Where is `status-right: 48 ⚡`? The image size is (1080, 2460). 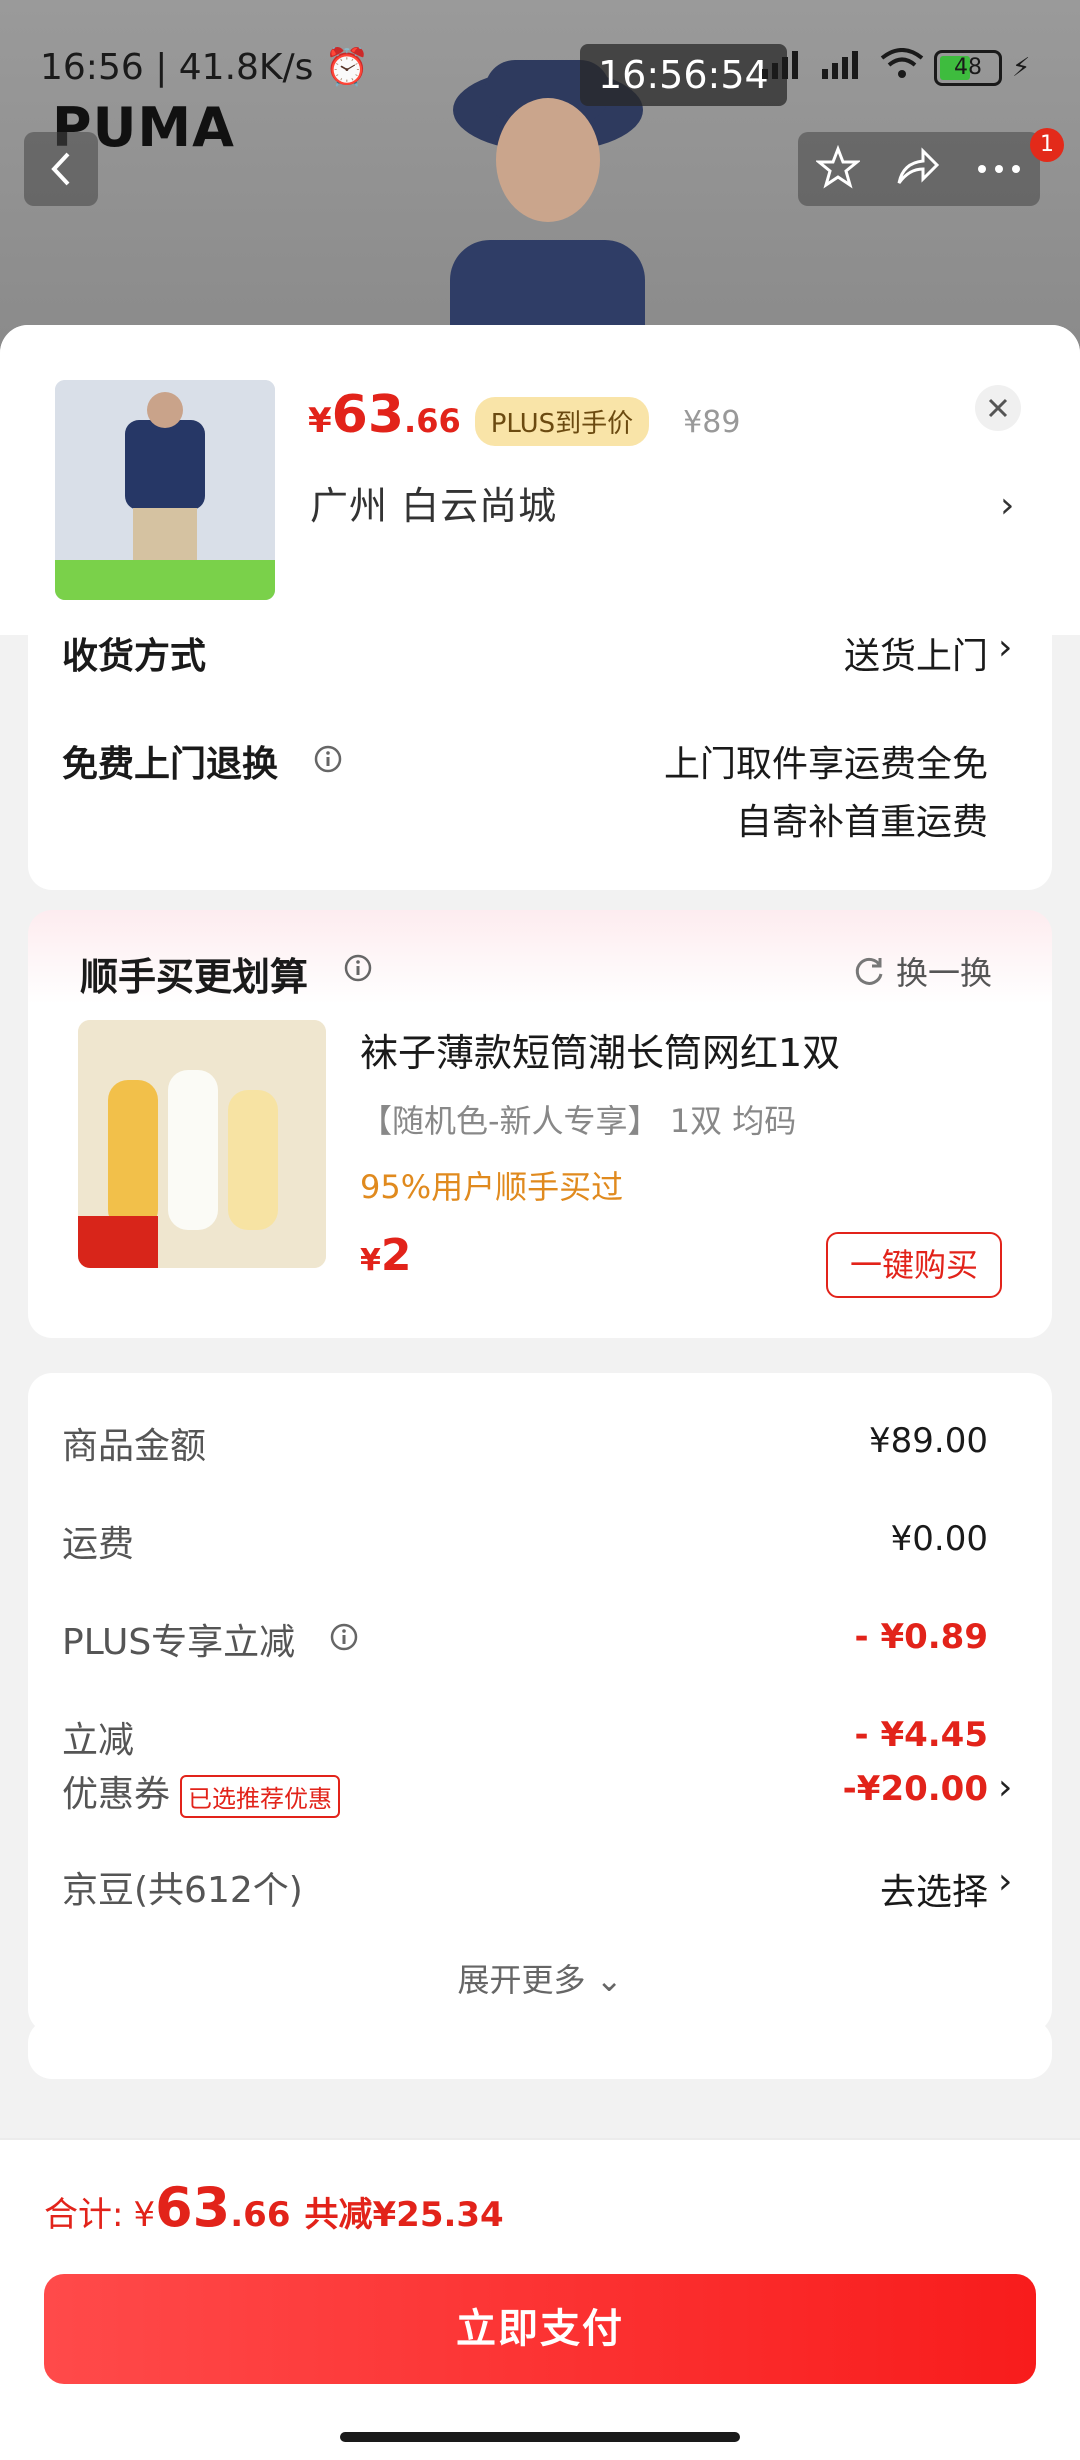
status-right: 48 ⚡ is located at coordinates (895, 67).